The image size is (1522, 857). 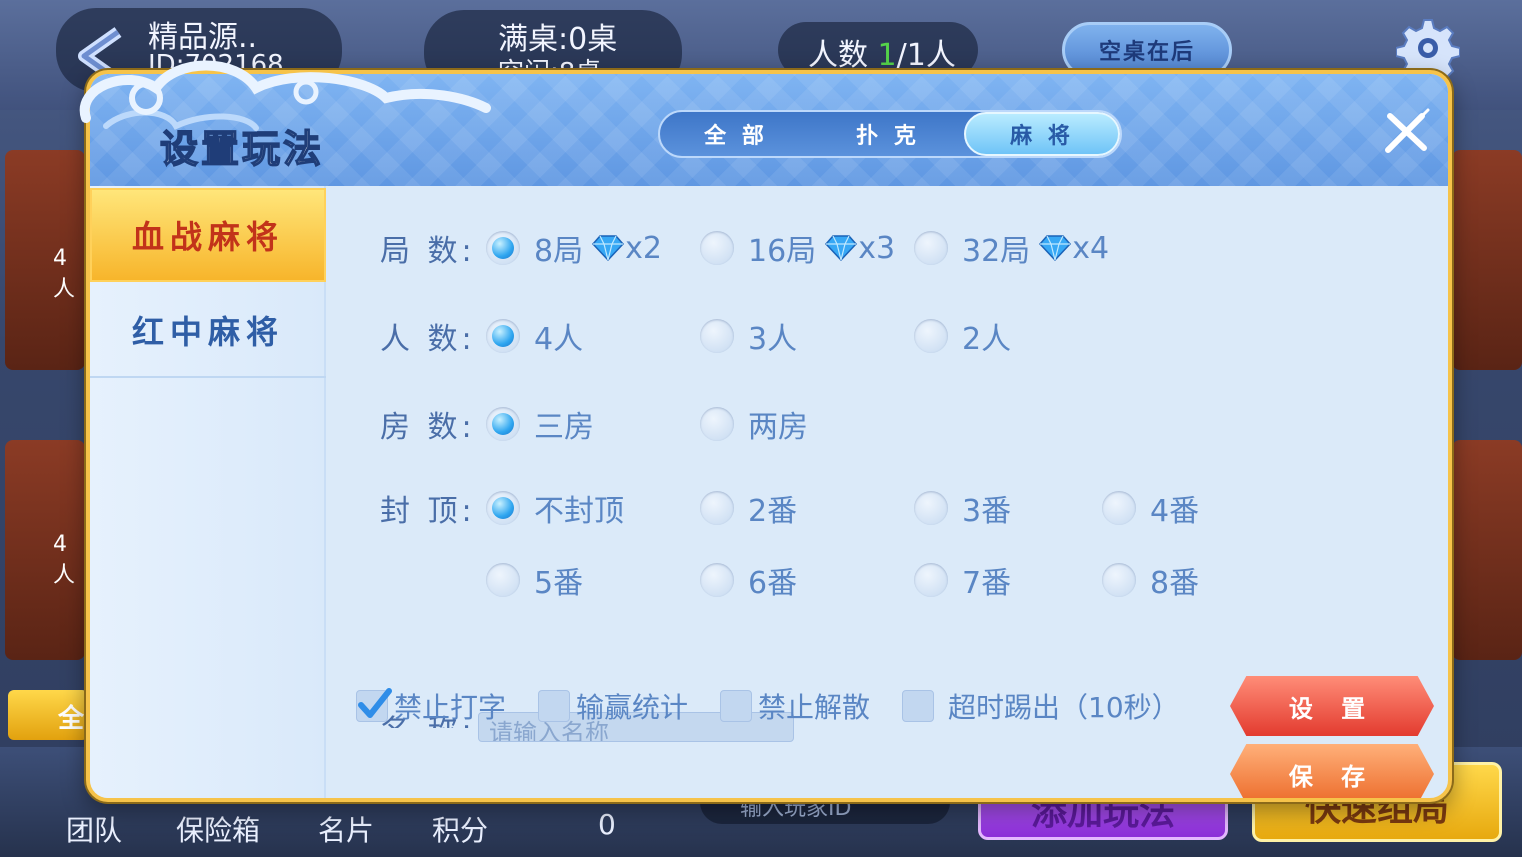 I want to click on rounds-option-16: 16局 x3, so click(x=797, y=248).